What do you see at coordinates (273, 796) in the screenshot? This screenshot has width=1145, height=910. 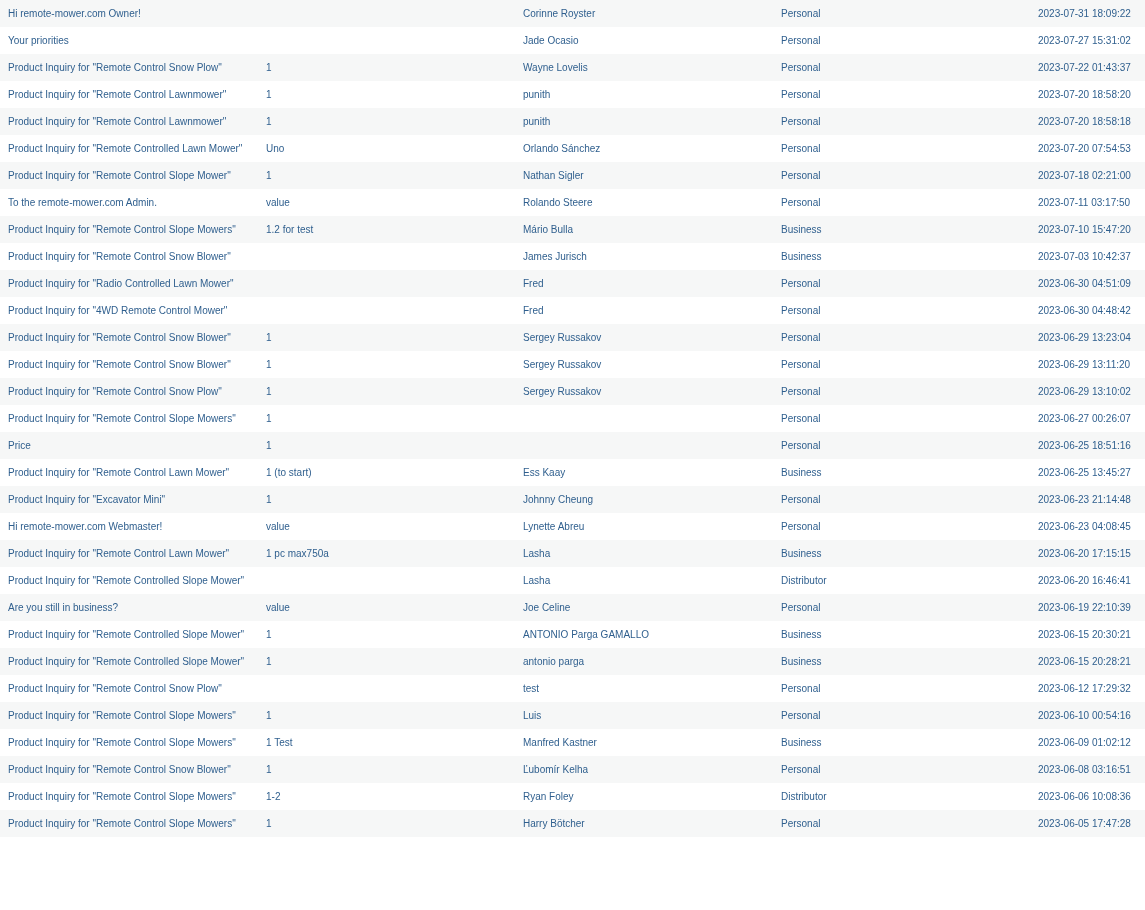 I see `quantity-cell: 1-2` at bounding box center [273, 796].